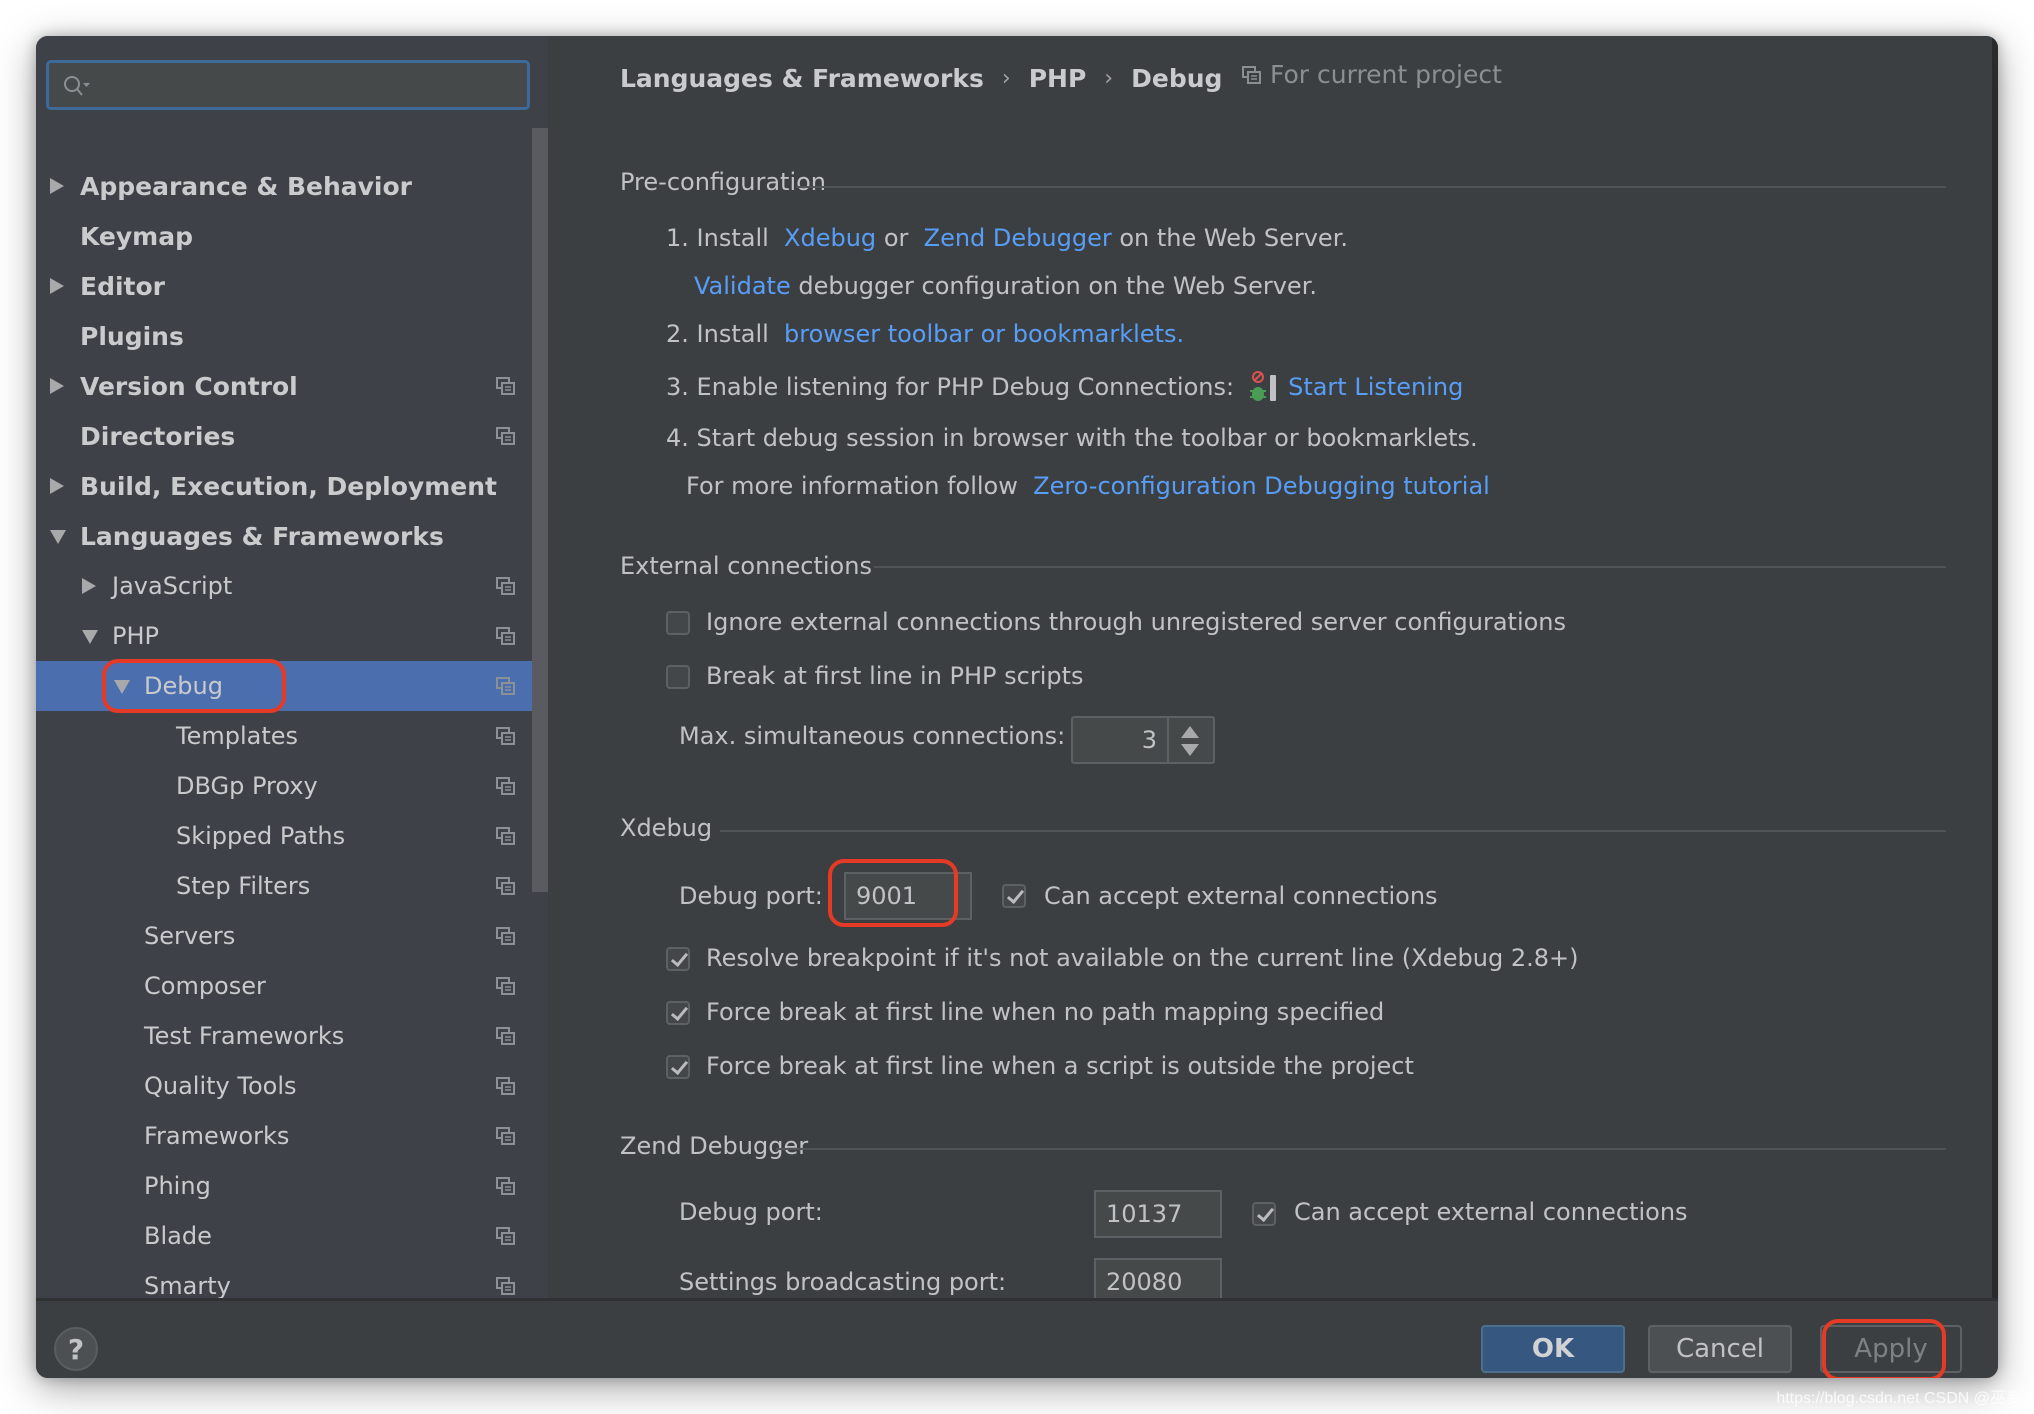 The width and height of the screenshot is (2034, 1414). Describe the element at coordinates (292, 1136) in the screenshot. I see `sidebar-item-frameworks: Frameworks` at that location.